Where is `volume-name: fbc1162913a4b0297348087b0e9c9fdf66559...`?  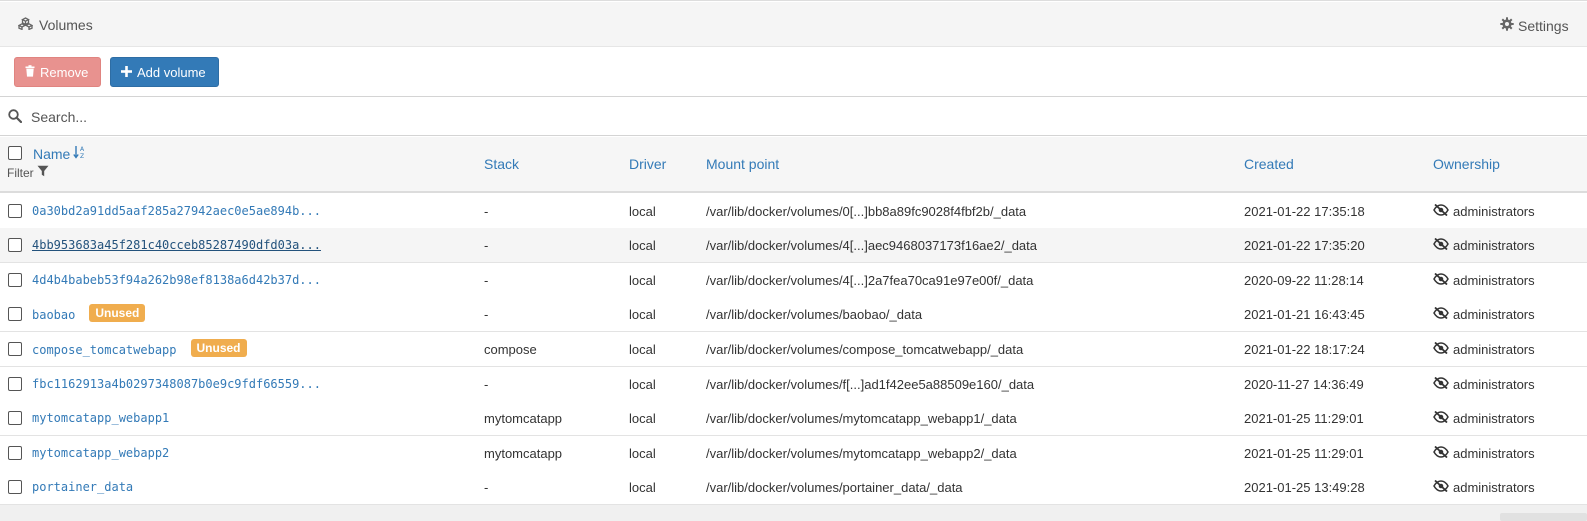 volume-name: fbc1162913a4b0297348087b0e9c9fdf66559... is located at coordinates (176, 384).